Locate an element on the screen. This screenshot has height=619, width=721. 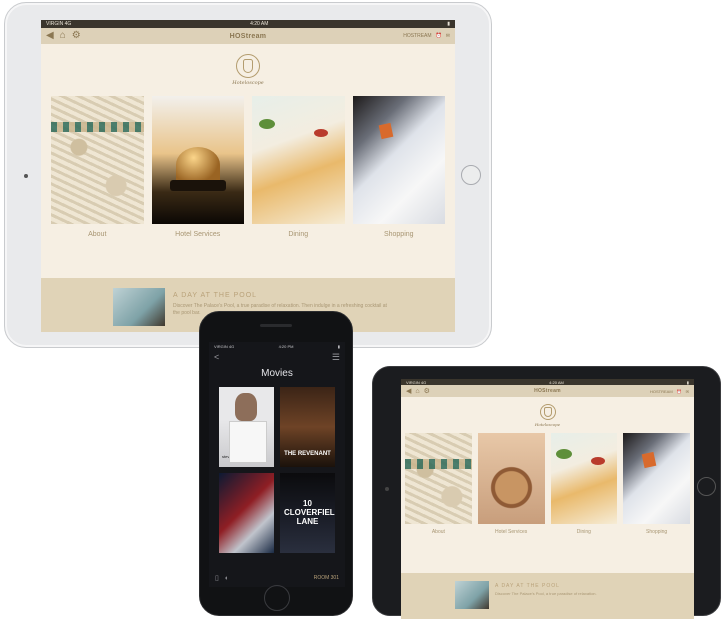
movie-poster-batman-v-superman is located at coordinates (246, 513).